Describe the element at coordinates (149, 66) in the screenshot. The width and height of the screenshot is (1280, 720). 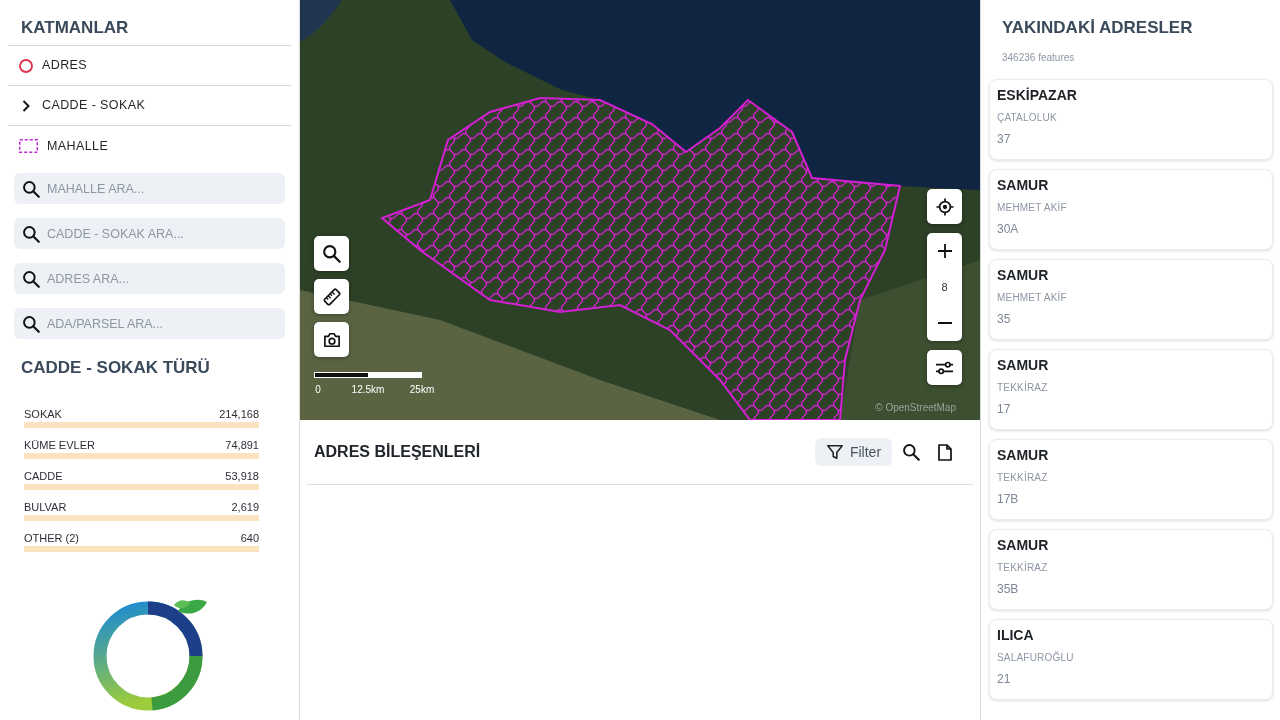
I see `layer-item: ADRES` at that location.